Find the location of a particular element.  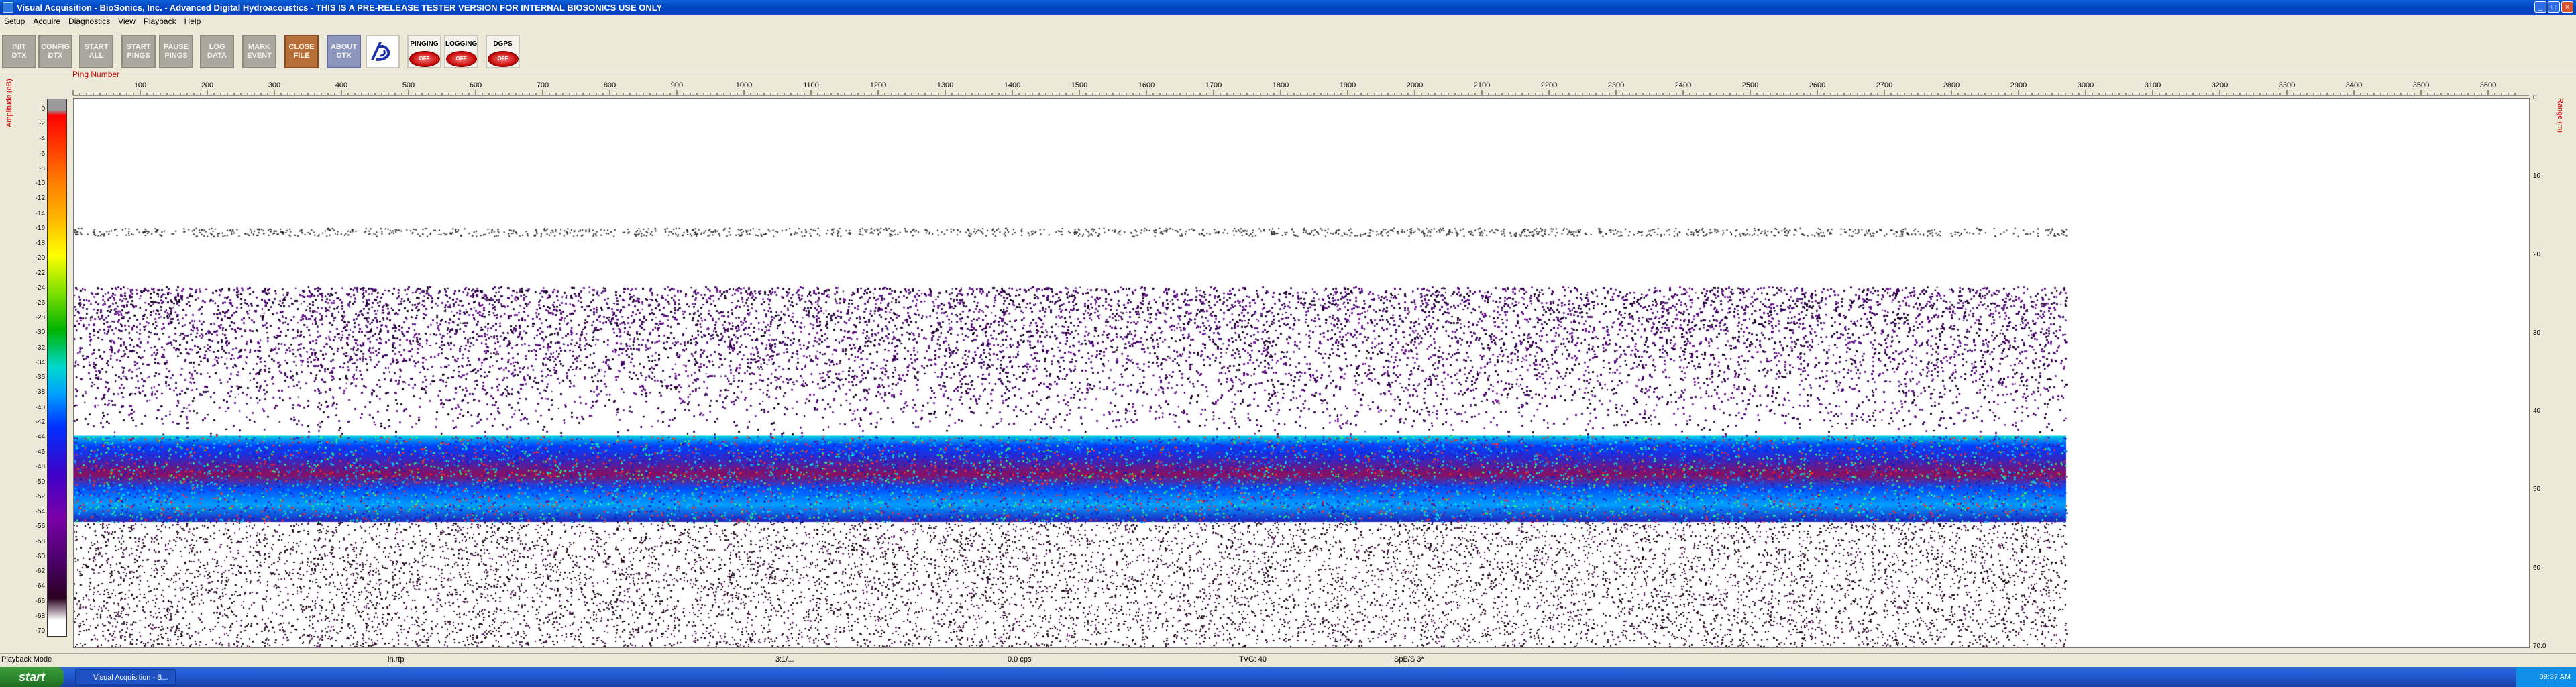

logging-status: LOGGING OFF is located at coordinates (461, 51).